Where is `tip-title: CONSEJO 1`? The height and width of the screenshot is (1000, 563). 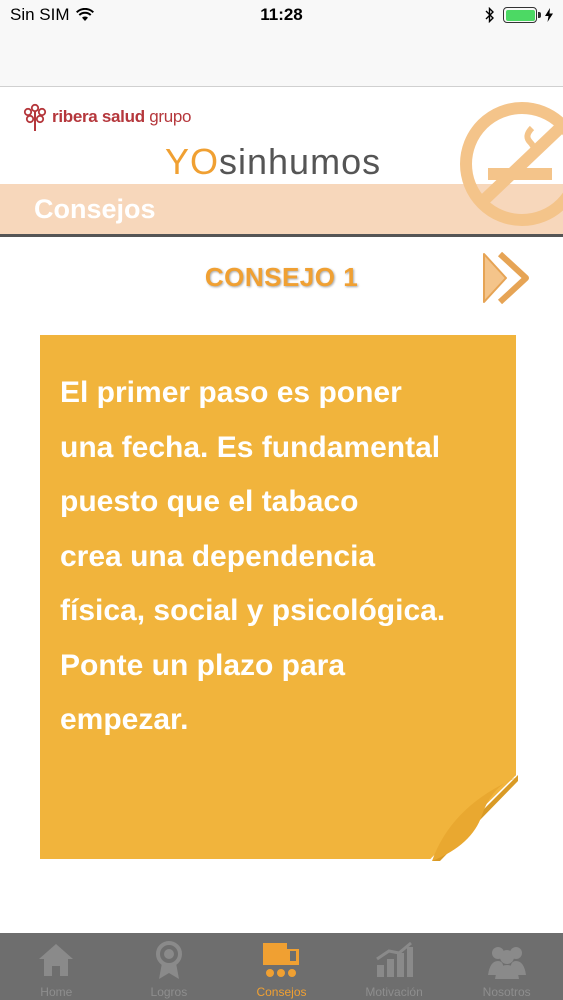 tip-title: CONSEJO 1 is located at coordinates (281, 277).